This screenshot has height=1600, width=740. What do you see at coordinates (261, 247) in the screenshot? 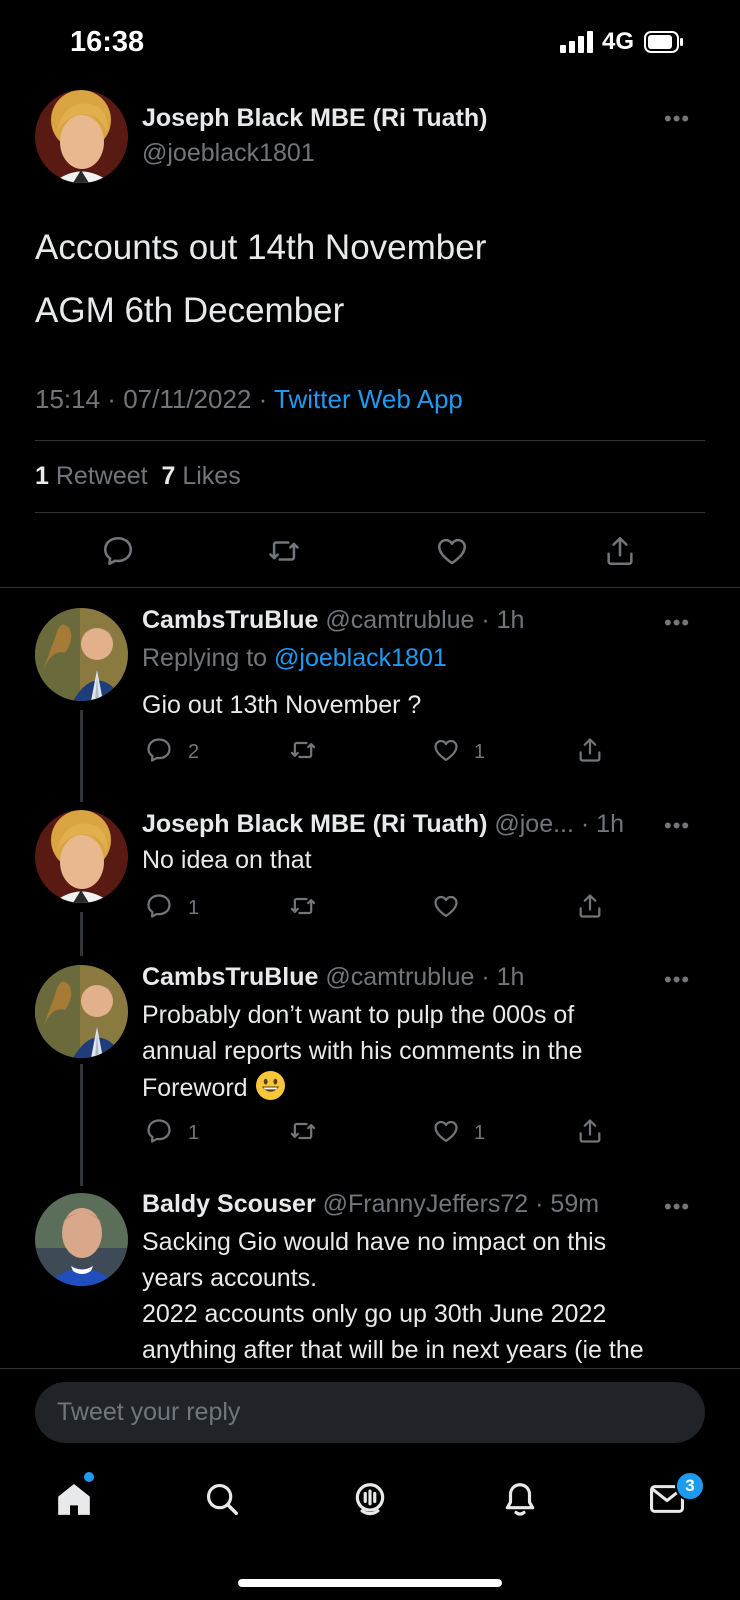
I see `tweet-text-line1: Accounts out 14th November` at bounding box center [261, 247].